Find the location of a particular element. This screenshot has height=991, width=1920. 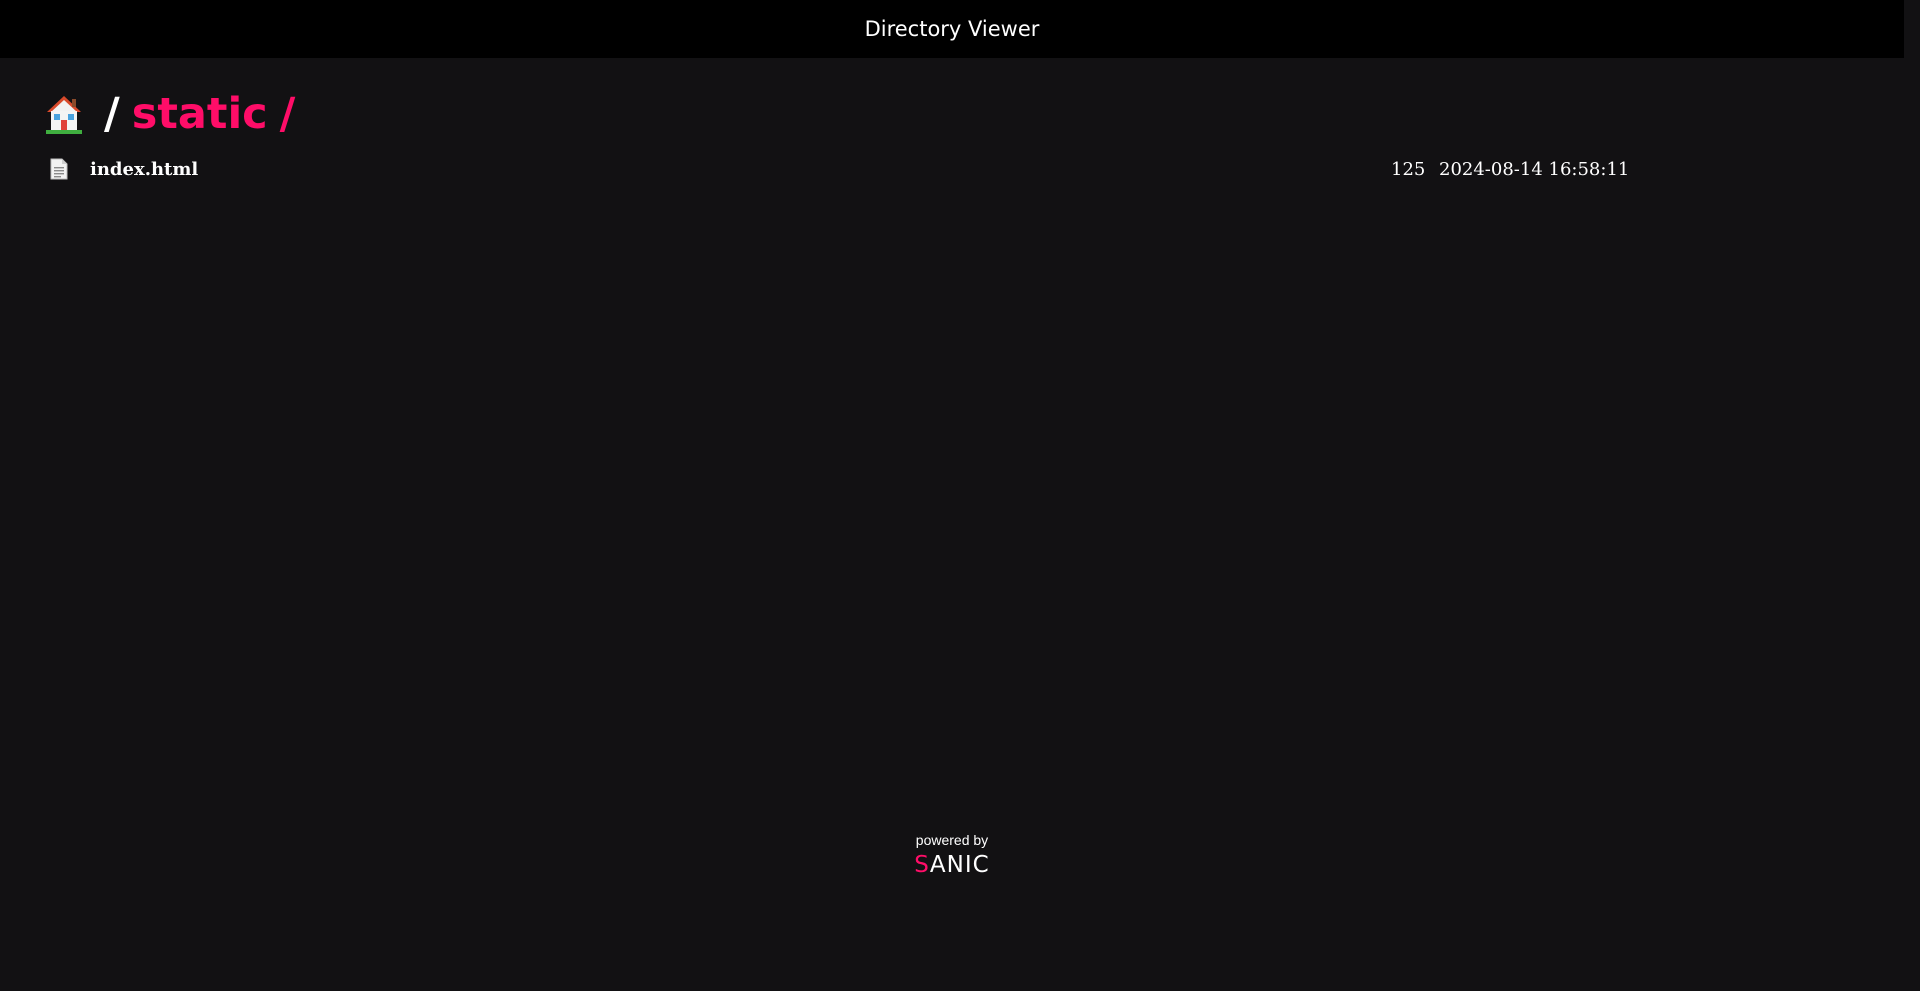

breadcrumb: / static / is located at coordinates (169, 114).